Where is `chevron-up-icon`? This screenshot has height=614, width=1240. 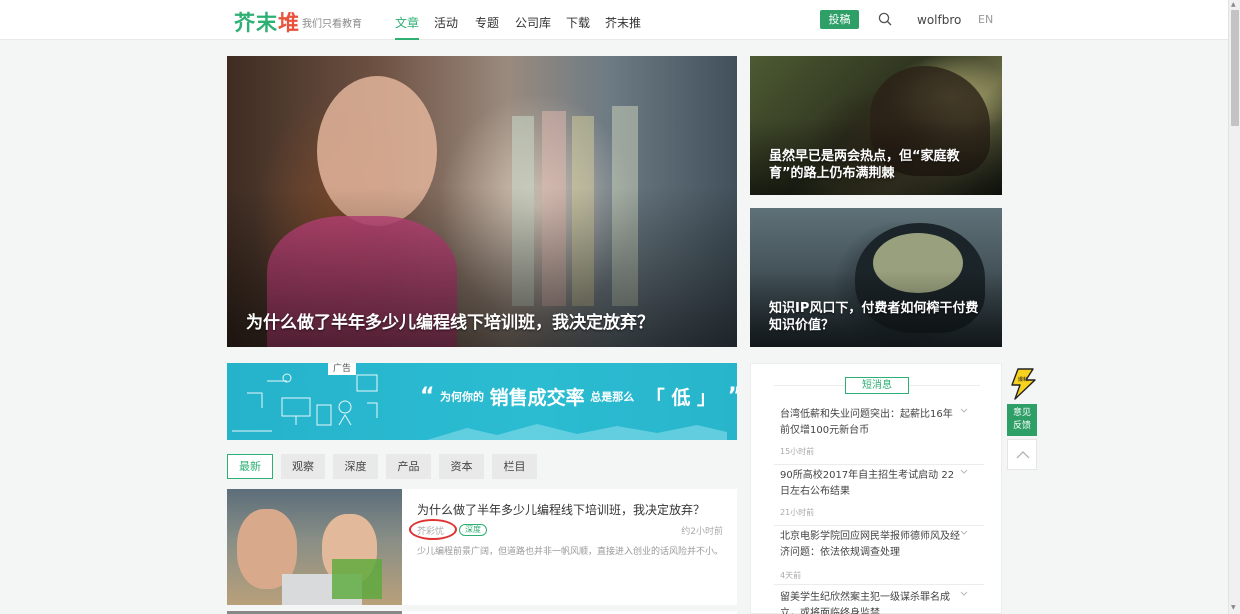 chevron-up-icon is located at coordinates (1023, 455).